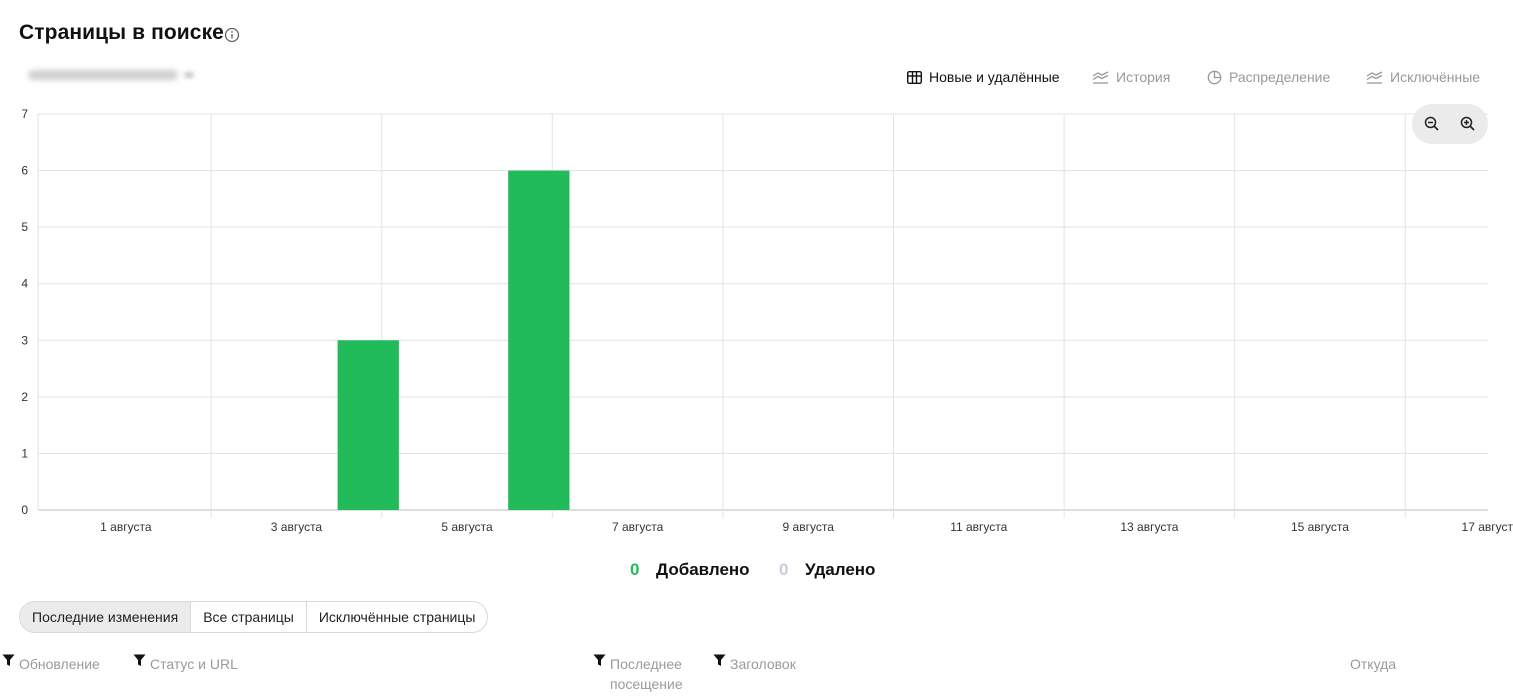  Describe the element at coordinates (24, 397) in the screenshot. I see `y-tick-label: 2` at that location.